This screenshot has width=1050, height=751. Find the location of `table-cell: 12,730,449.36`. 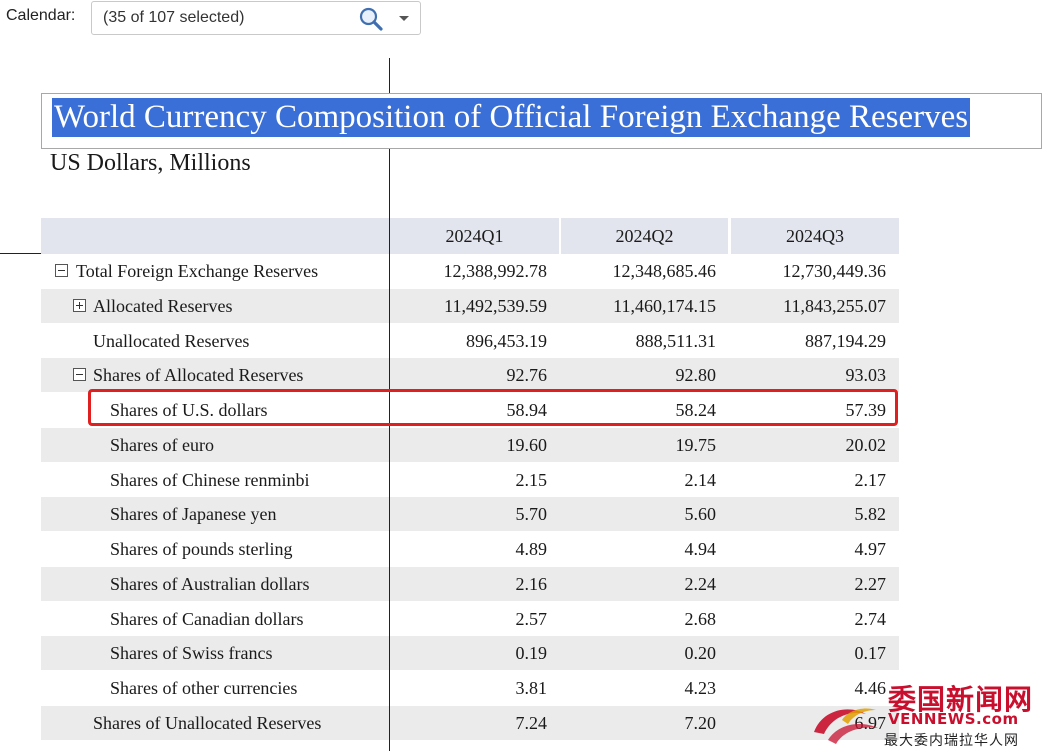

table-cell: 12,730,449.36 is located at coordinates (834, 271).